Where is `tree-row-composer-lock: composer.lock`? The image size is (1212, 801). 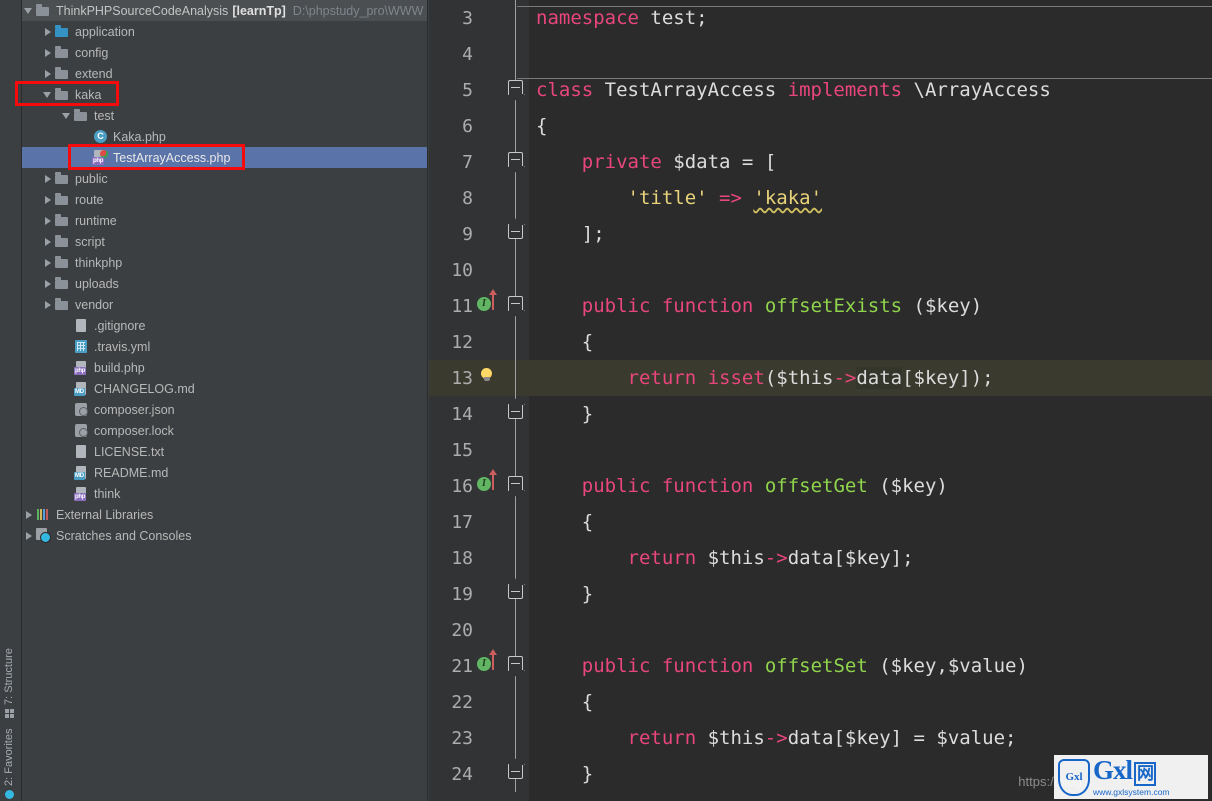 tree-row-composer-lock: composer.lock is located at coordinates (224, 430).